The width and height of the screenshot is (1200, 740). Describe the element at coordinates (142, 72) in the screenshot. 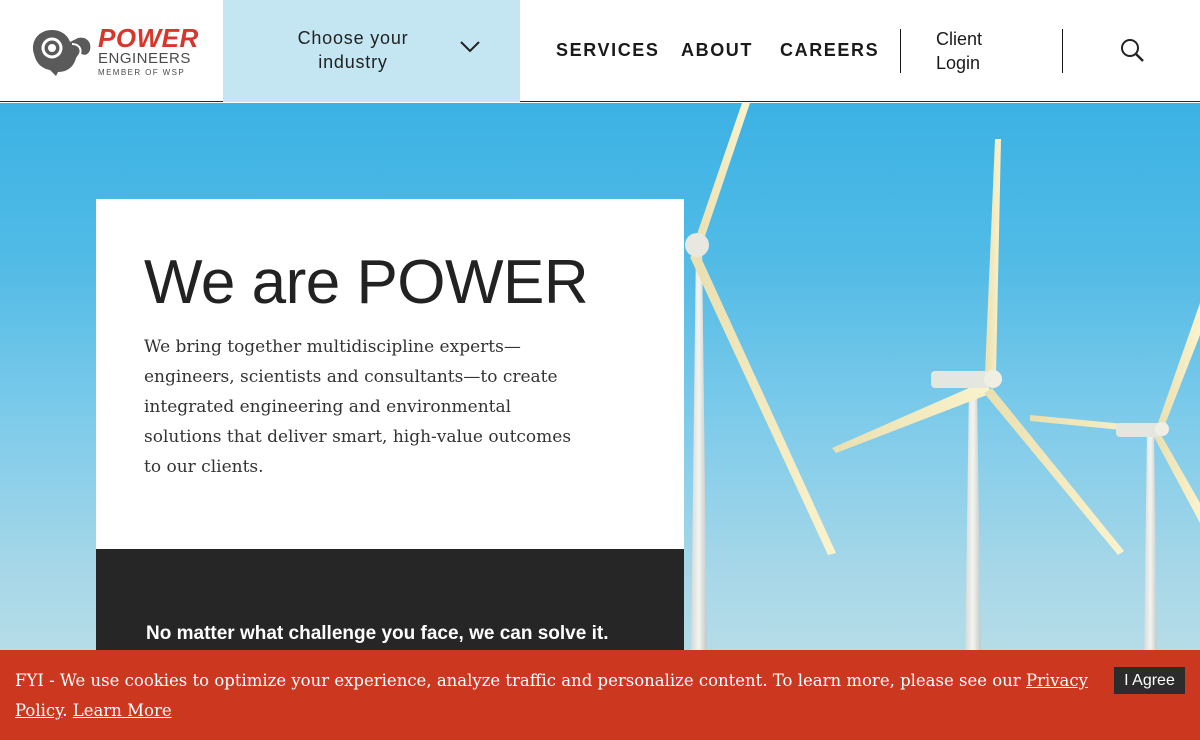

I see `logo-tagline: MEMBER OF WSP` at that location.